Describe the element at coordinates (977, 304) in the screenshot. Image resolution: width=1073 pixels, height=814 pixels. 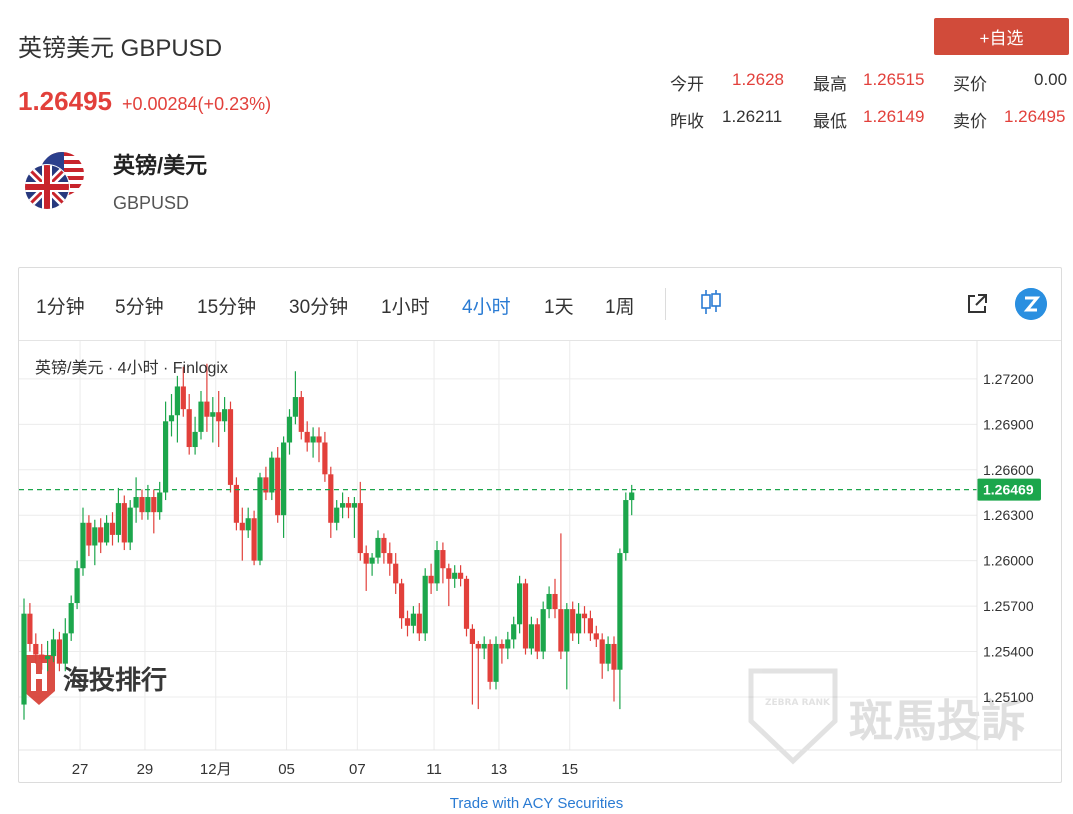
I see `external-link-icon` at that location.